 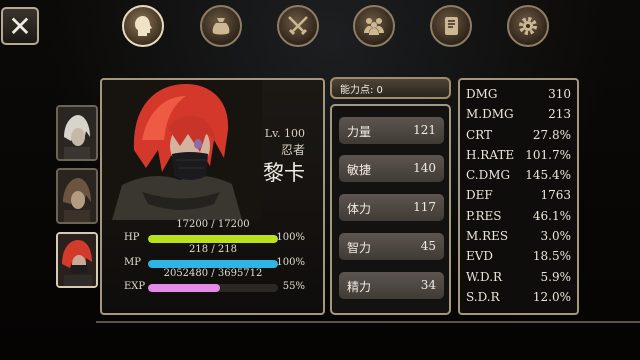 What do you see at coordinates (359, 170) in the screenshot?
I see `stat-label: 敏捷` at bounding box center [359, 170].